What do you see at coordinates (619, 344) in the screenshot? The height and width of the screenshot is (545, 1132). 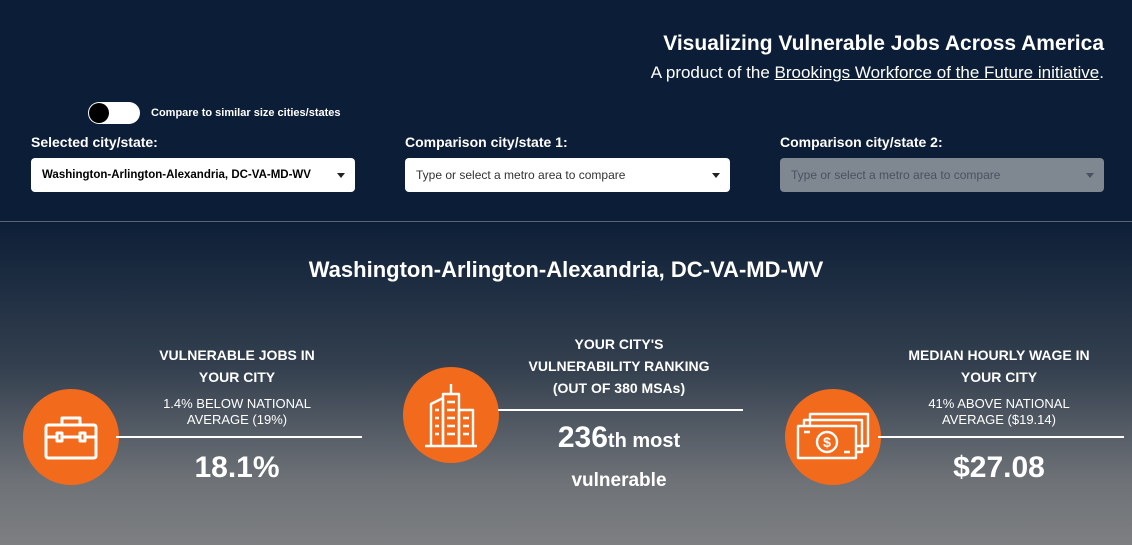 I see `heading-line: YOUR CITY'S` at bounding box center [619, 344].